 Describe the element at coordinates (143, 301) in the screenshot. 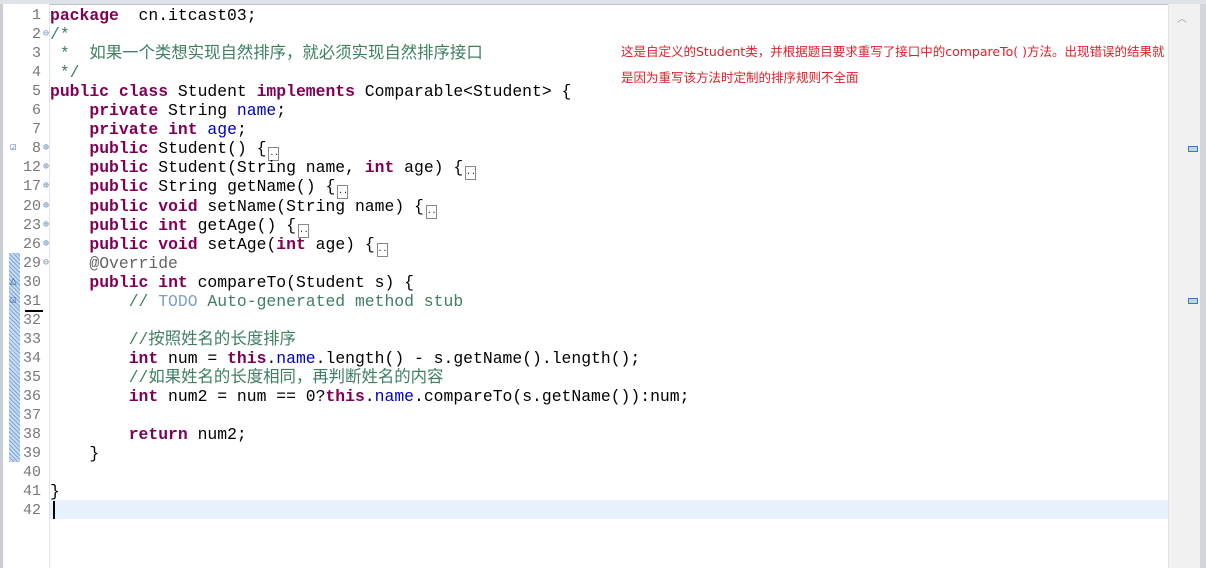

I see `code-token: //` at that location.